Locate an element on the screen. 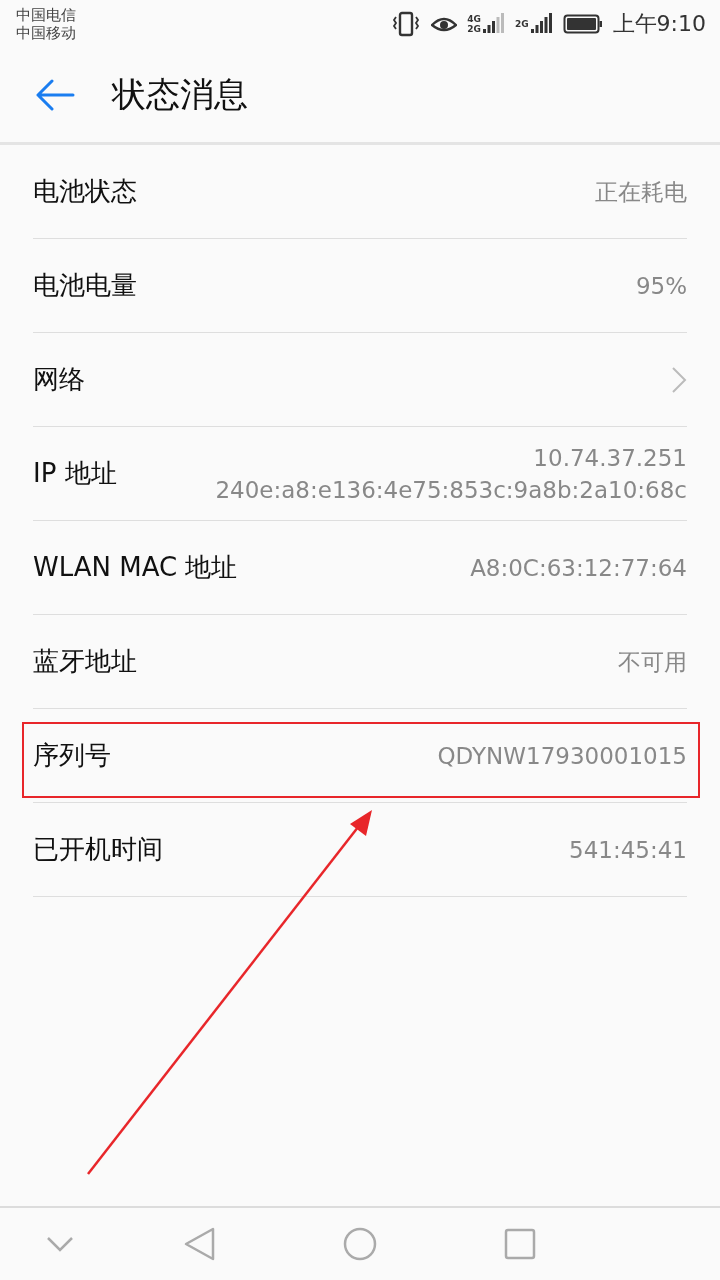 This screenshot has width=720, height=1280. row-value: 正在耗电 is located at coordinates (641, 192).